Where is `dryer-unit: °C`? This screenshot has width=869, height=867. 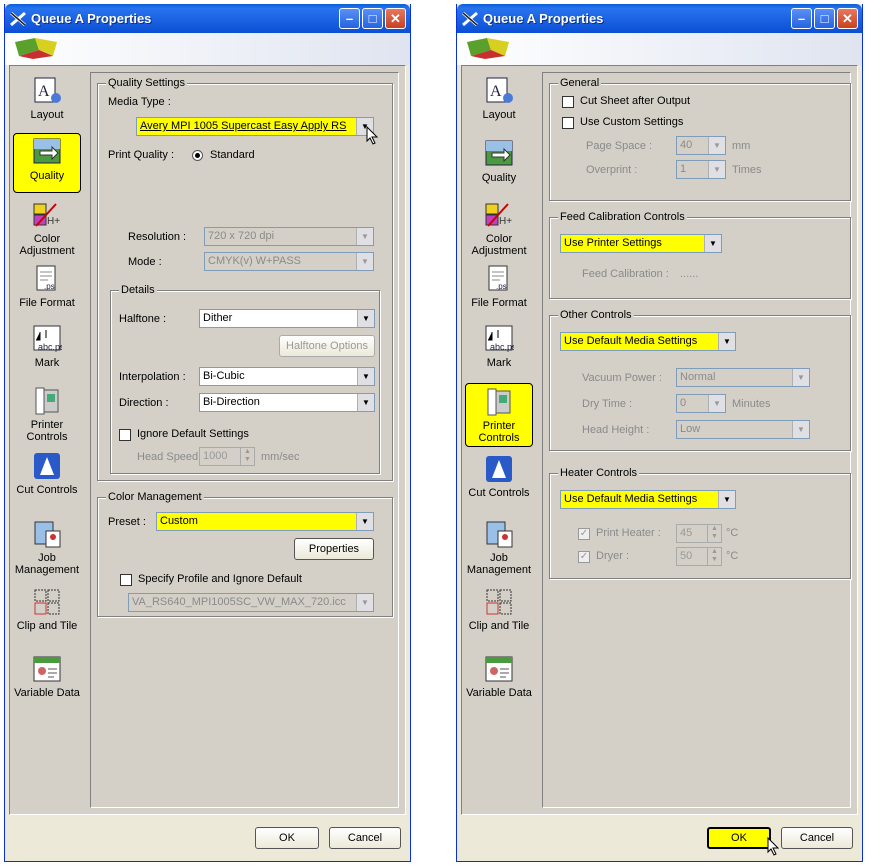
dryer-unit: °C is located at coordinates (732, 556).